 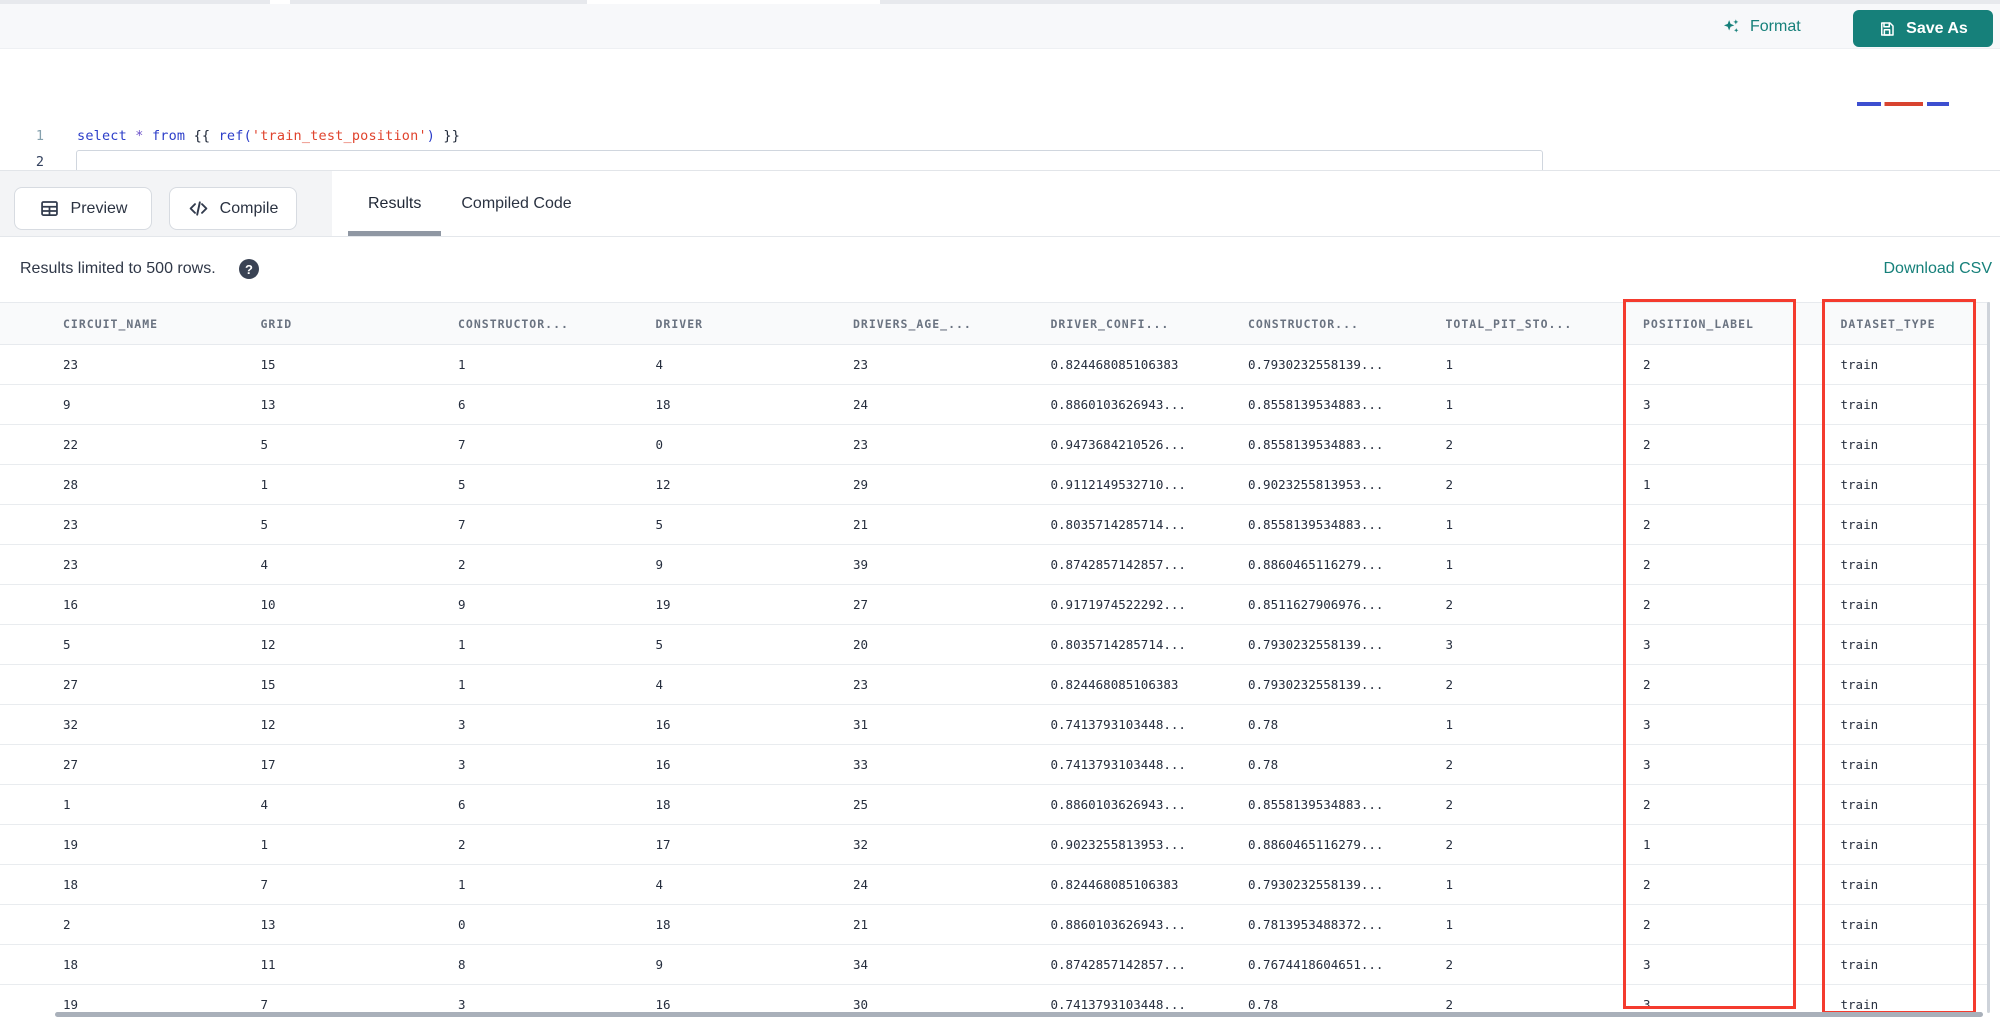 I want to click on format-button: Format, so click(x=1761, y=26).